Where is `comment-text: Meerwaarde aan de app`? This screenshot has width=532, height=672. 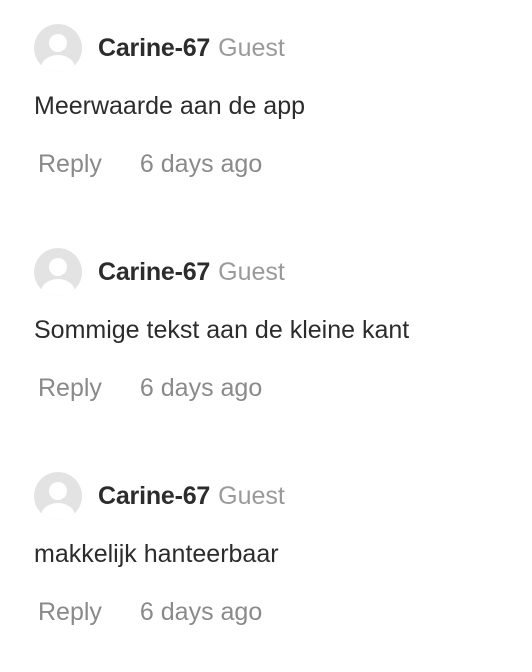 comment-text: Meerwaarde aan de app is located at coordinates (170, 106).